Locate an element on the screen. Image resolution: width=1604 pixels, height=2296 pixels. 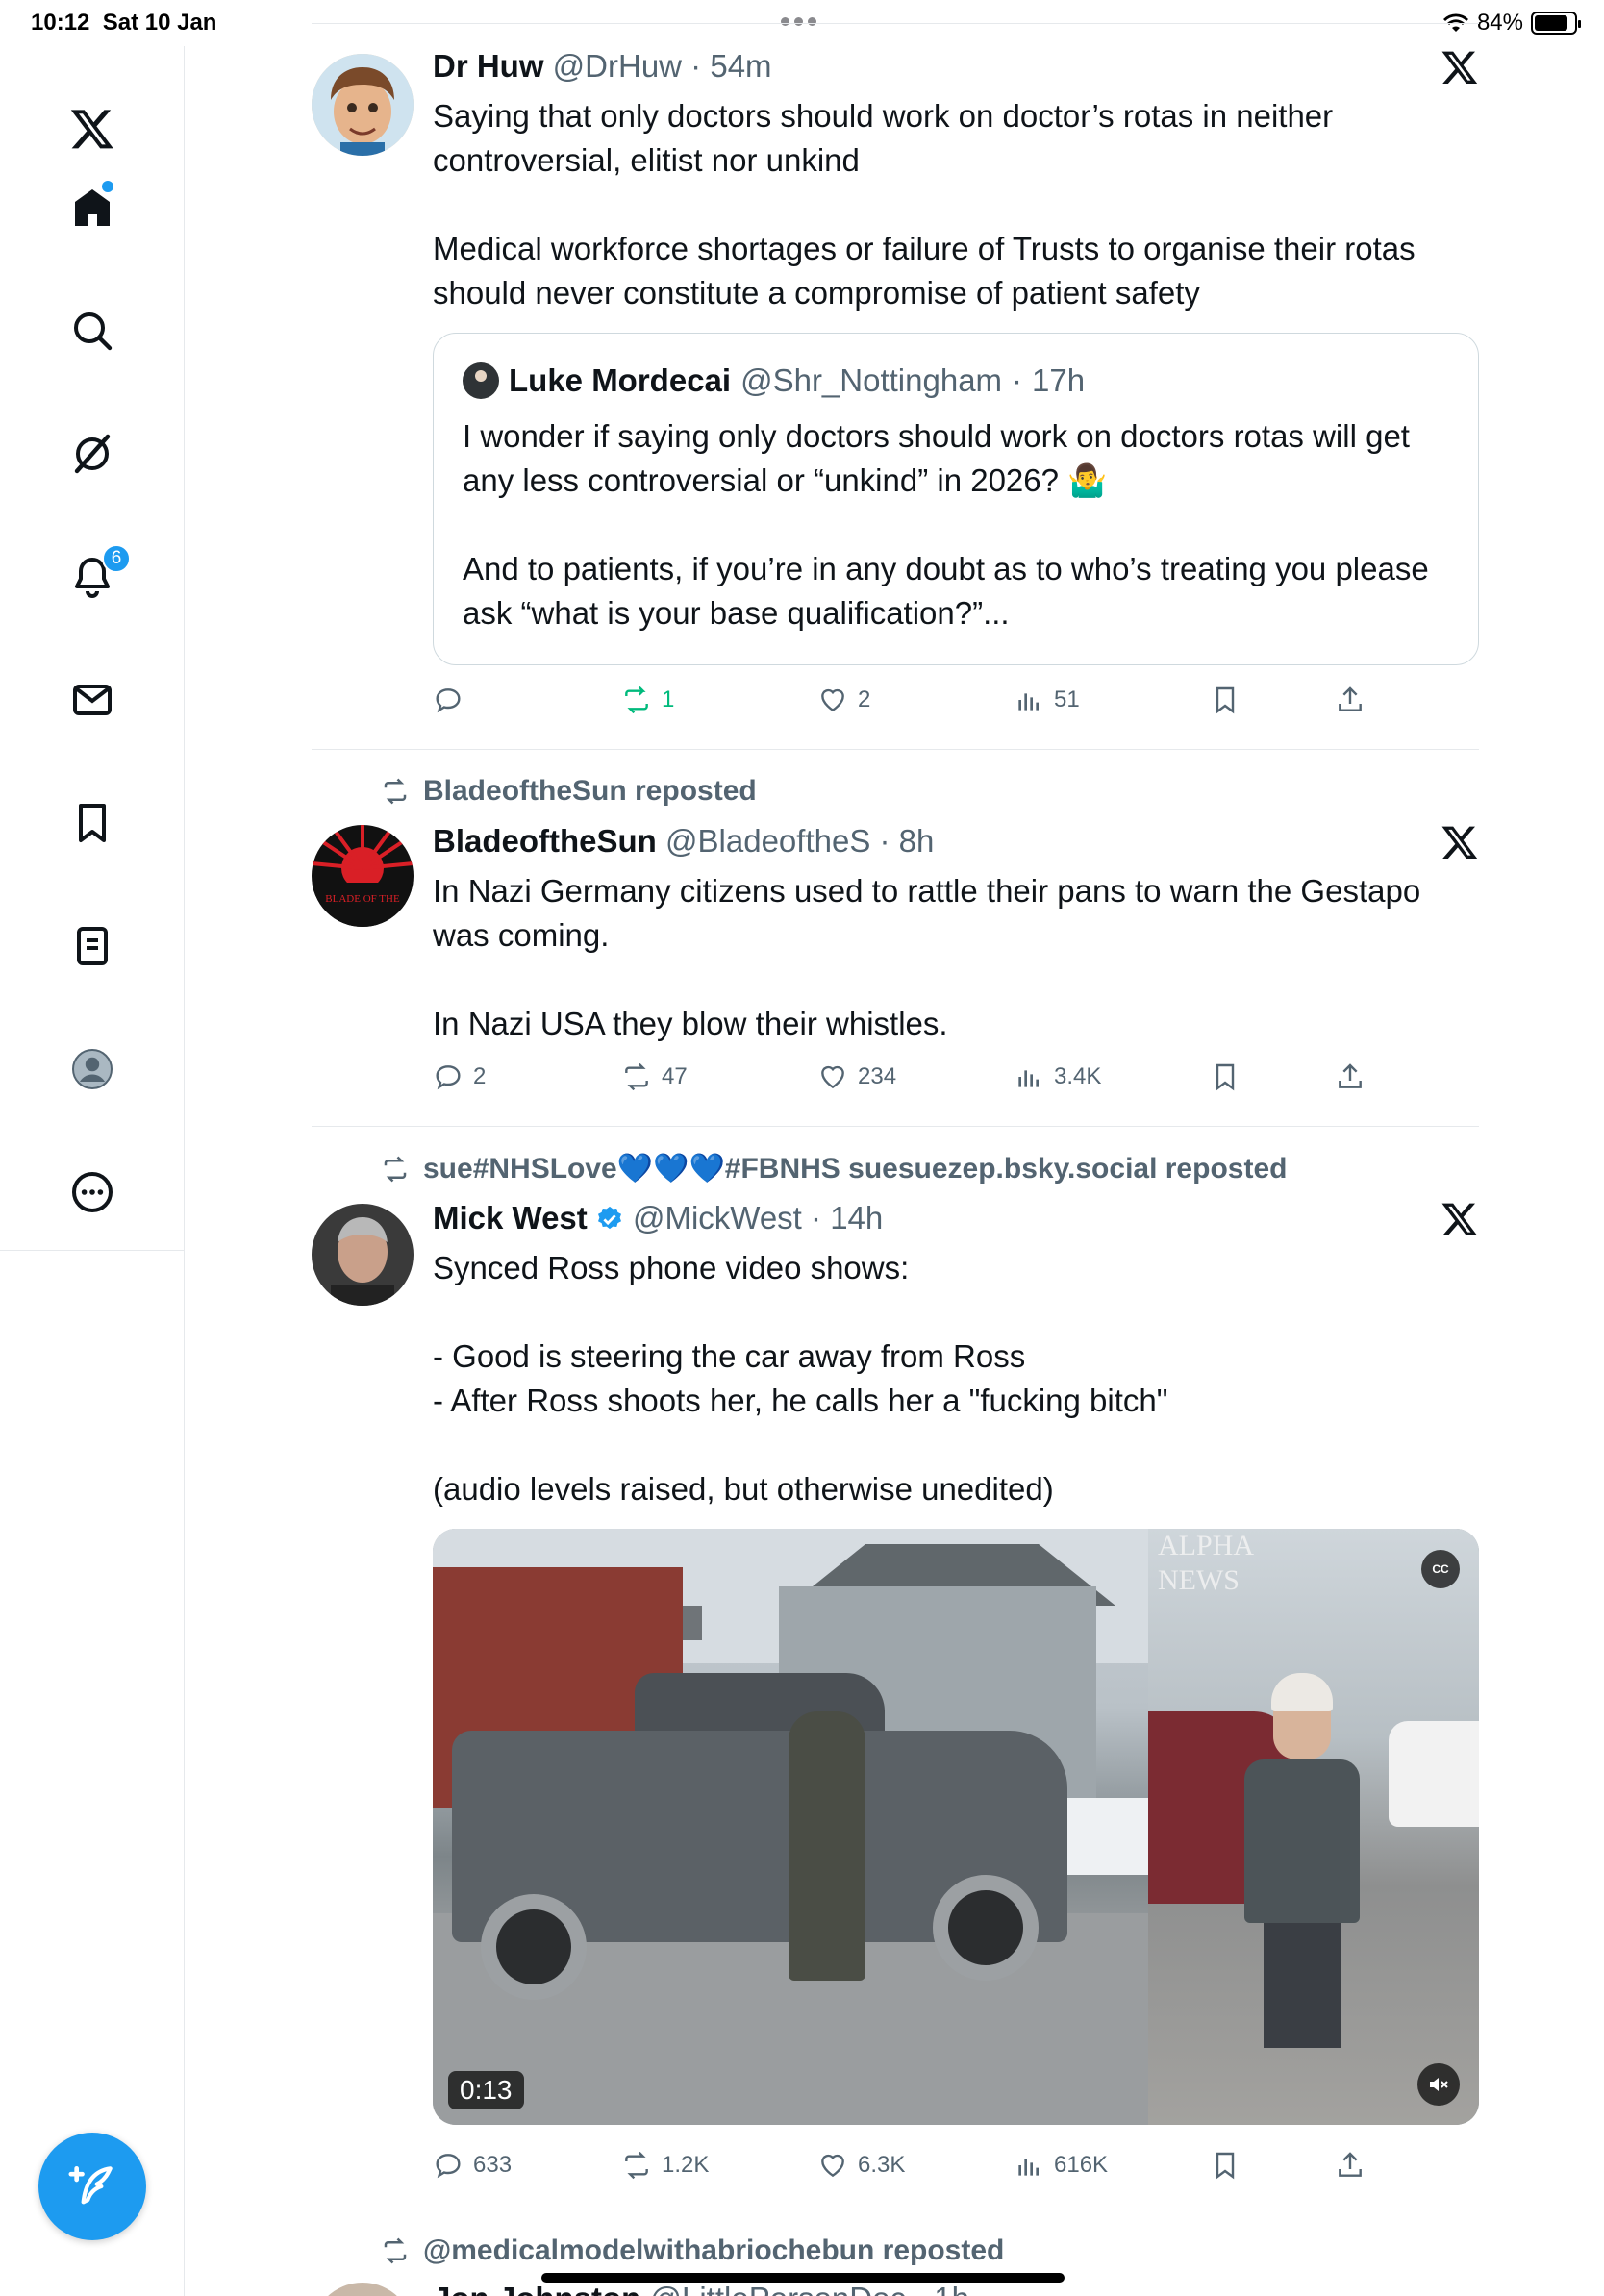
views-button: 616K is located at coordinates (1061, 2165).